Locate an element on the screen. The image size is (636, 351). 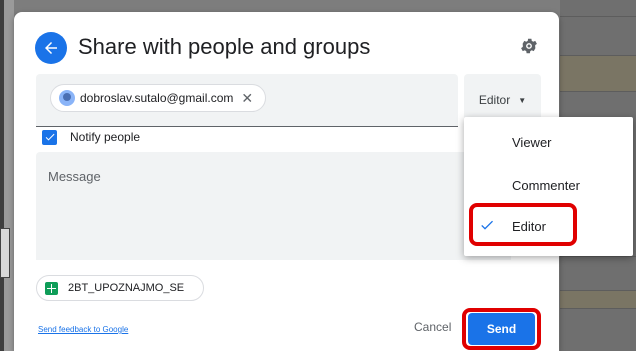
attached-file-chip: 2BT_UPOZNAJMO_SE is located at coordinates (120, 288).